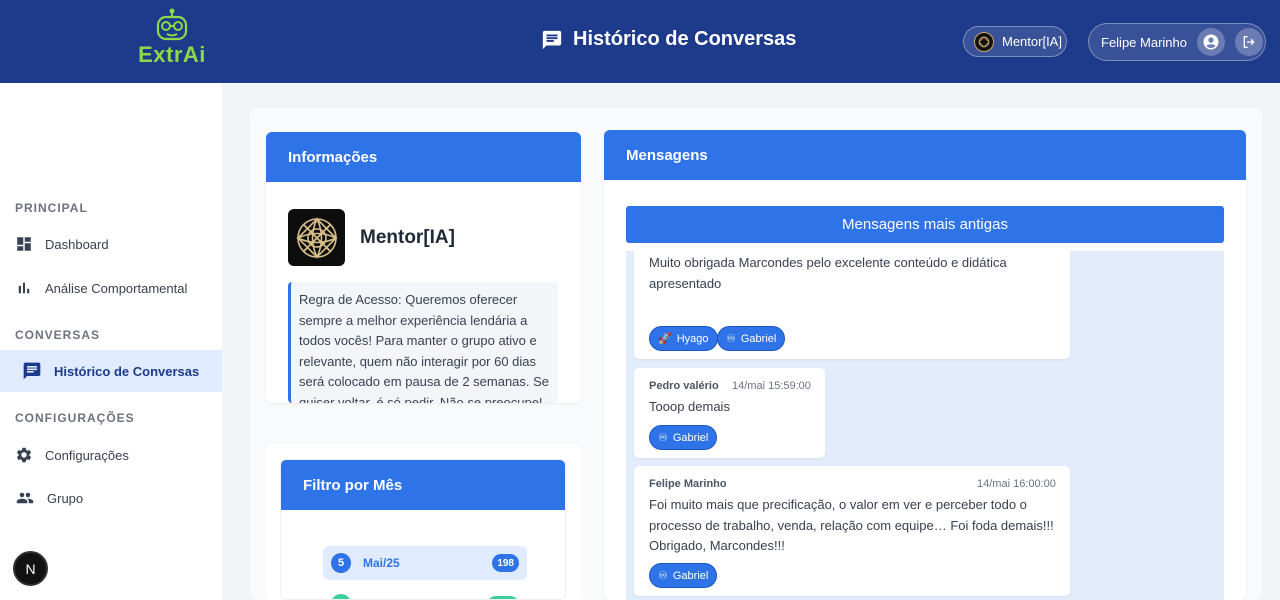  I want to click on app-logo: ExtrAi, so click(172, 39).